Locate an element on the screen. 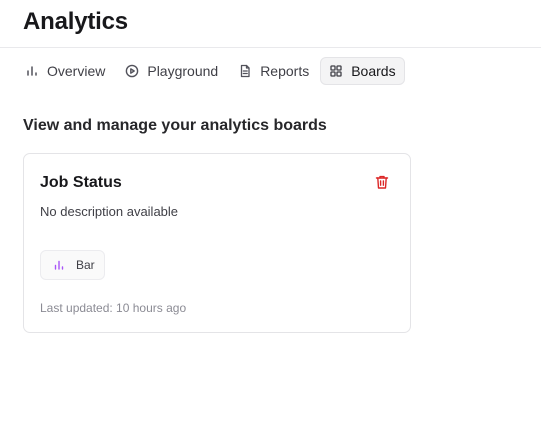  header-divider is located at coordinates (270, 47).